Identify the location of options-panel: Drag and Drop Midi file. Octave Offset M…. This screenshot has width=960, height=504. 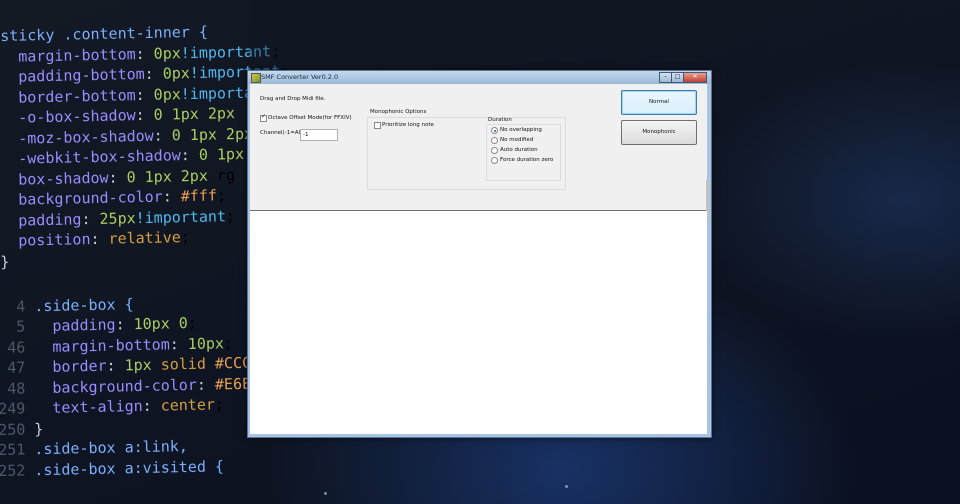
(479, 152).